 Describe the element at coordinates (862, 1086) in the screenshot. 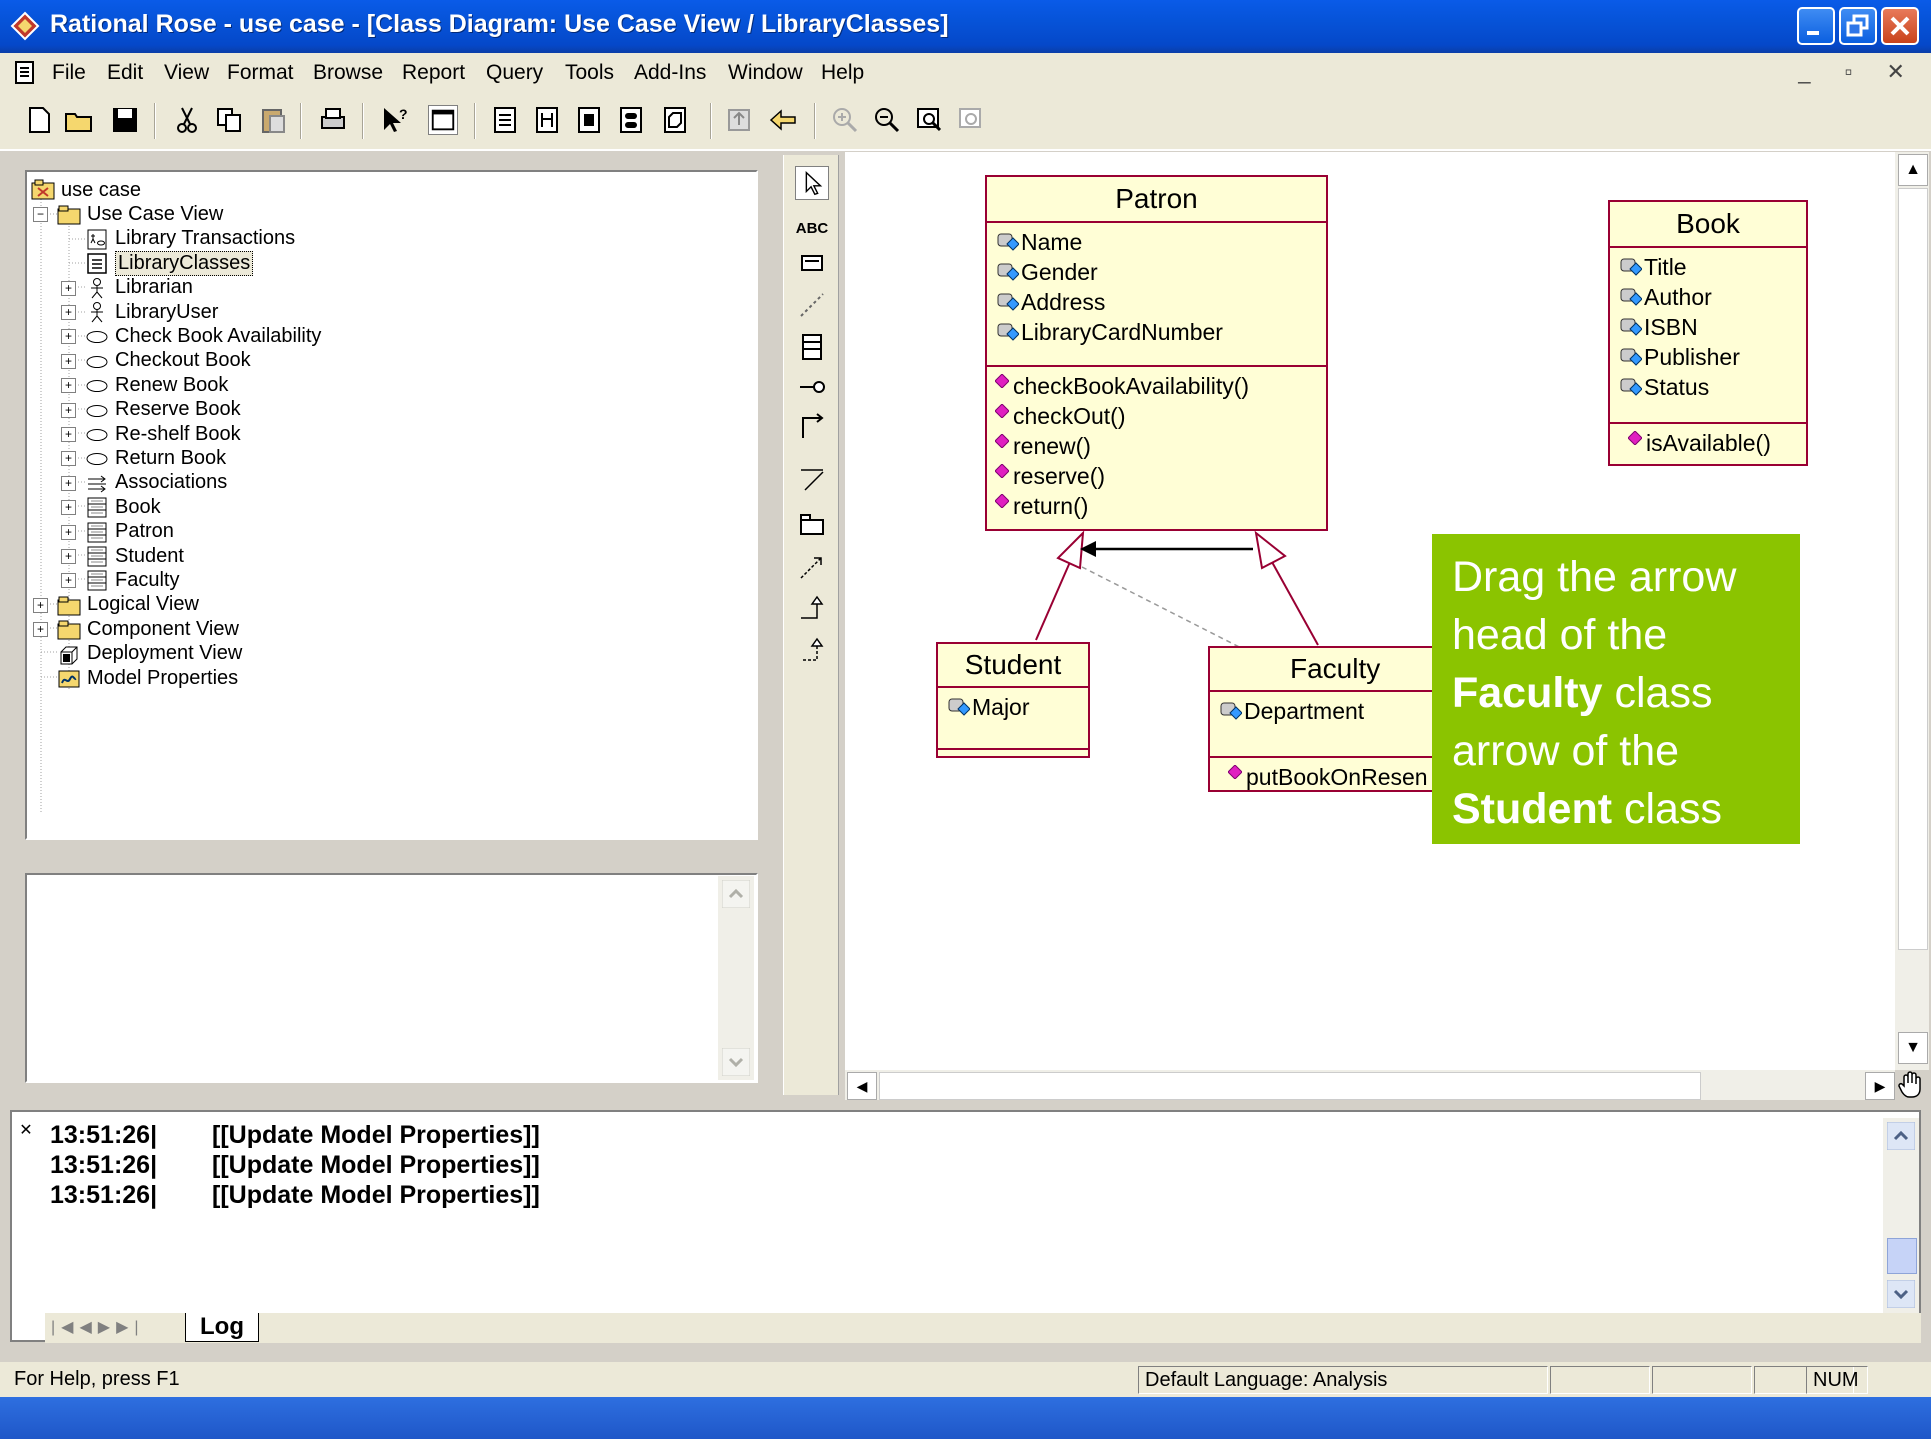

I see `scroll-left-icon: ◀` at that location.